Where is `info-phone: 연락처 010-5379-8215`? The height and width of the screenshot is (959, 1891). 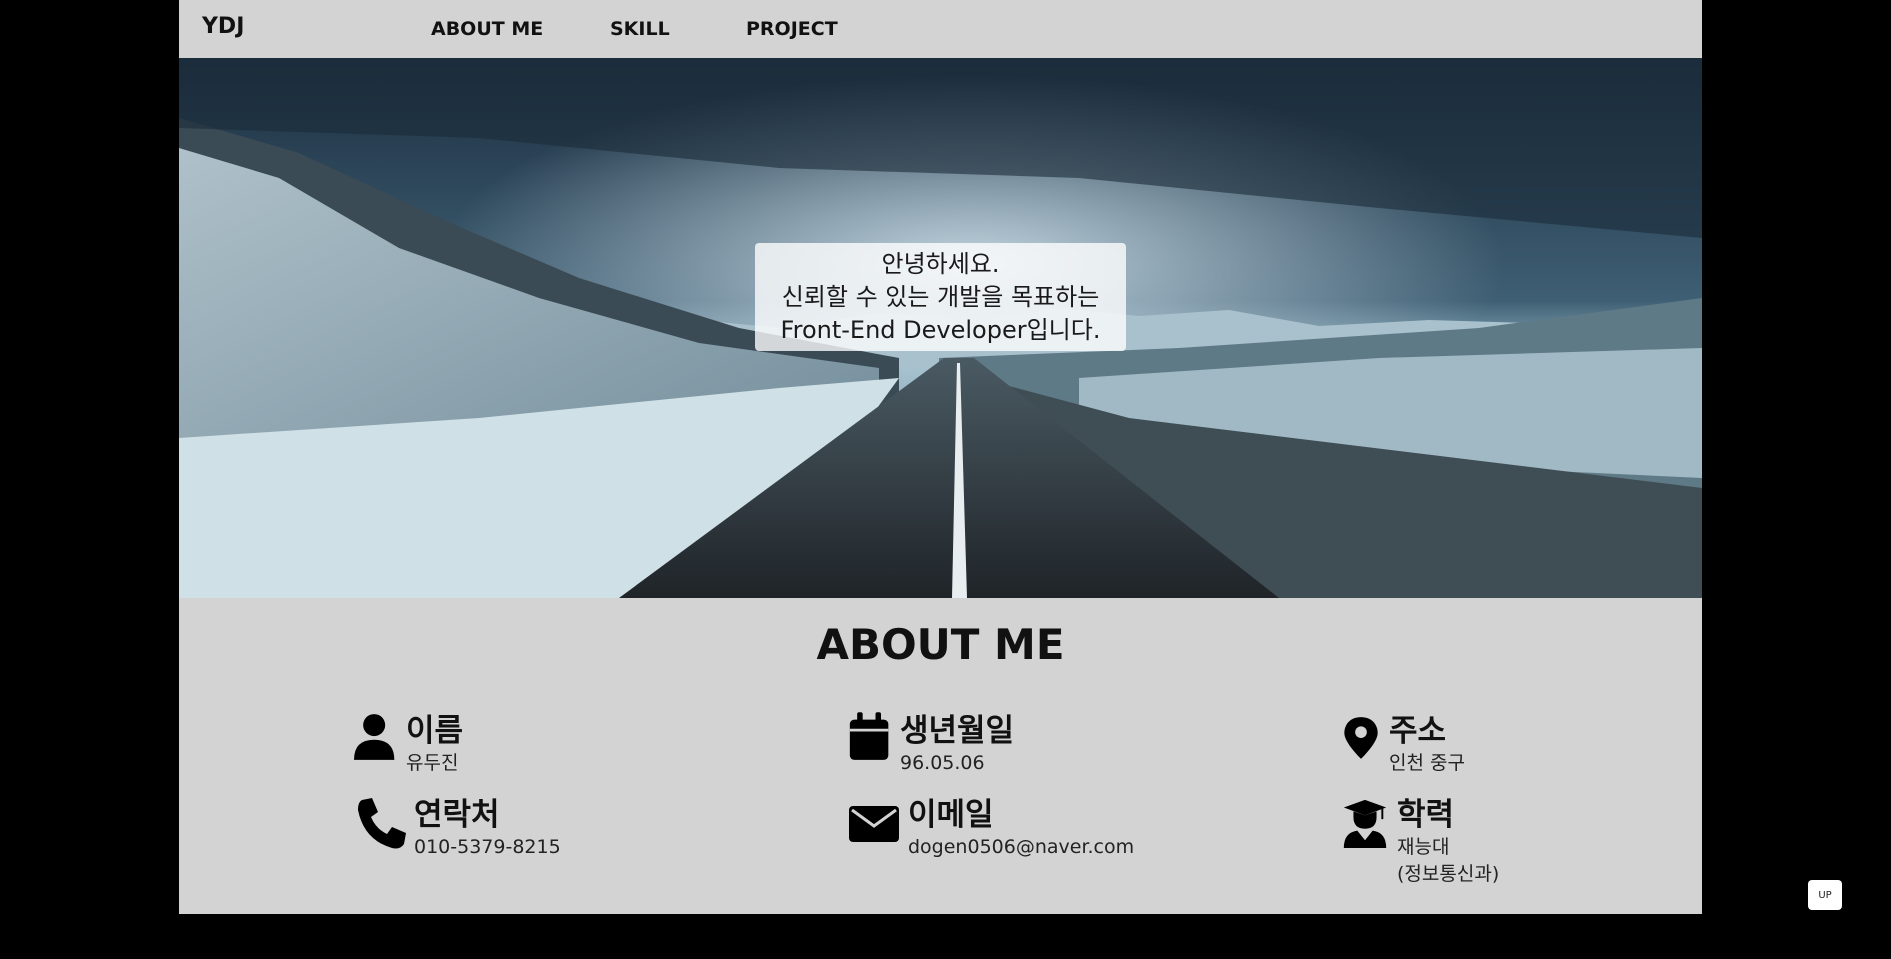
info-phone: 연락처 010-5379-8215 is located at coordinates (457, 828).